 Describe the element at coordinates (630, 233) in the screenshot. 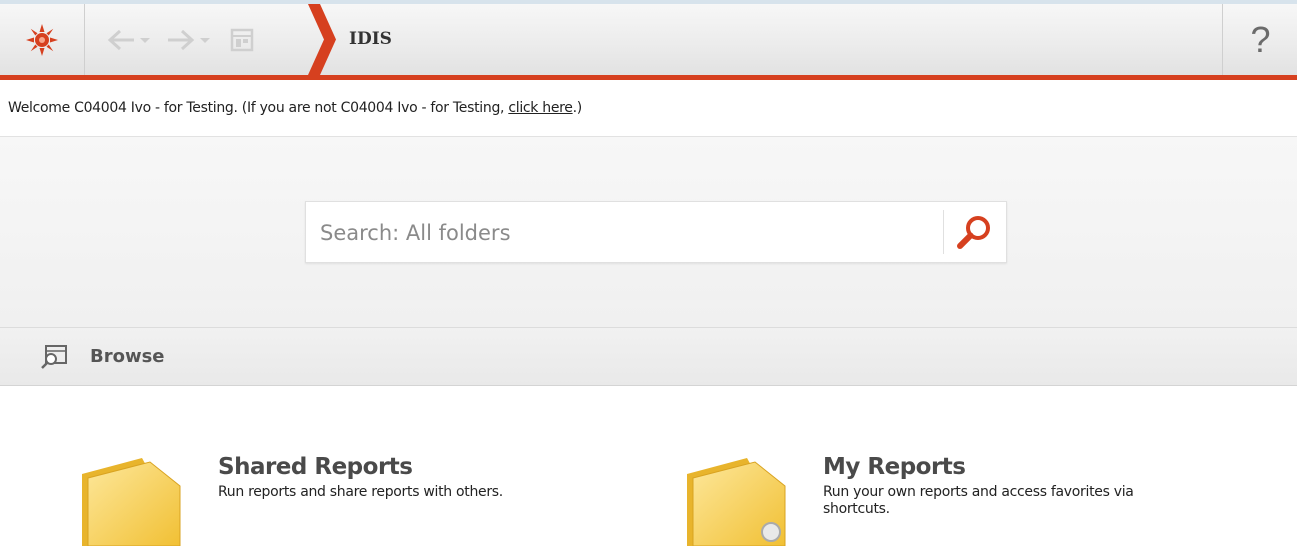

I see `search-input` at that location.